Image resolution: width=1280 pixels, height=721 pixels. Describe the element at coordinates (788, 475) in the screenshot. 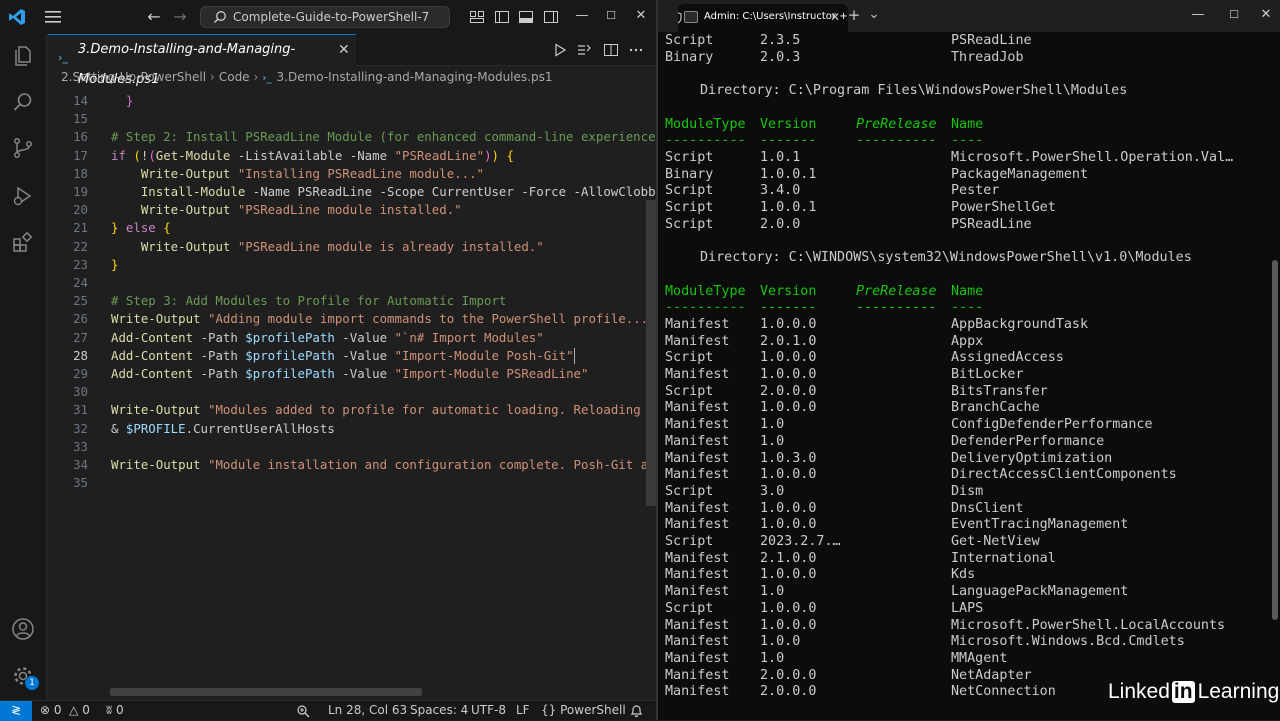

I see `table-cell: 1.0.0.0` at that location.